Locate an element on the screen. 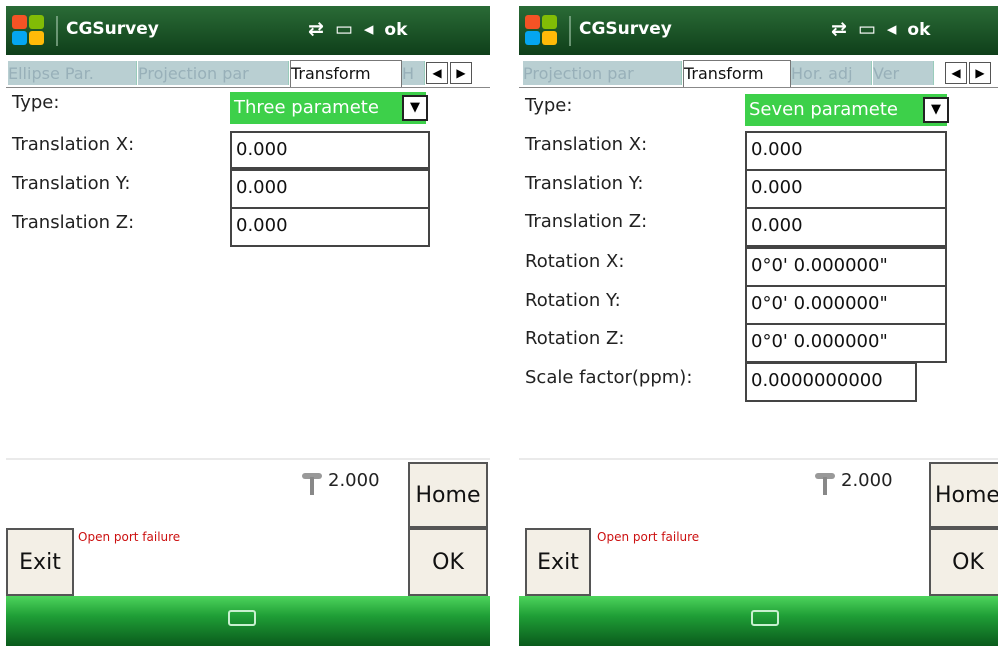 Image resolution: width=998 pixels, height=646 pixels. tab-ellipse-par: Ellipse Par. is located at coordinates (72, 73).